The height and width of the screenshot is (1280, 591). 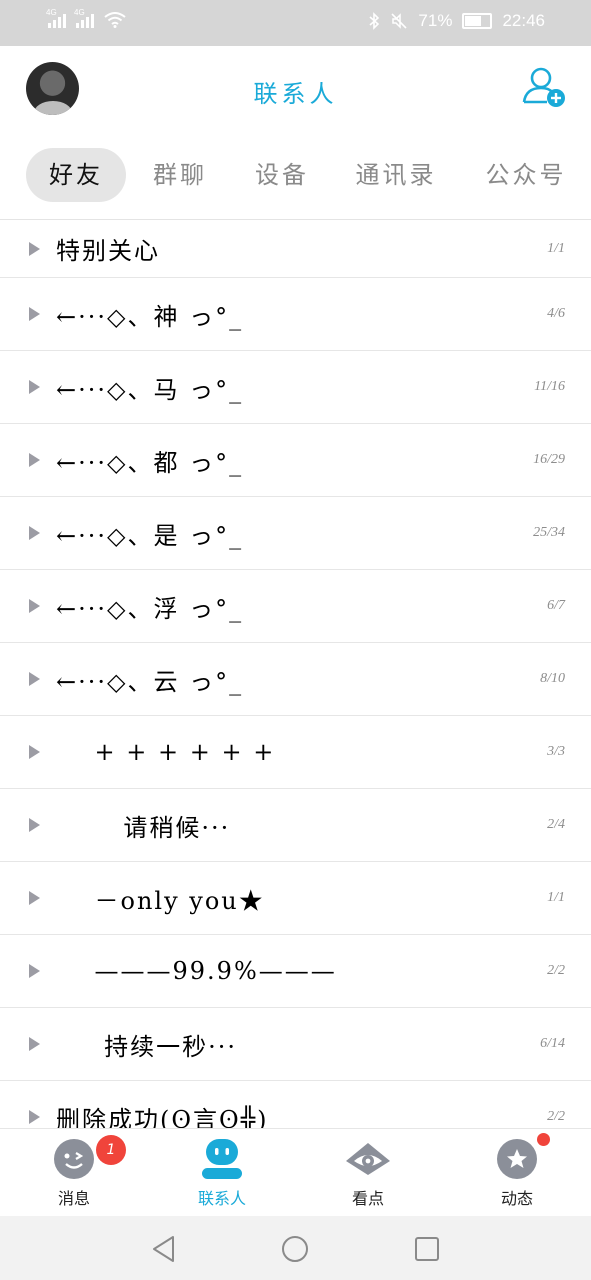 I want to click on cell-signal-1-icon: 4G, so click(x=56, y=18).